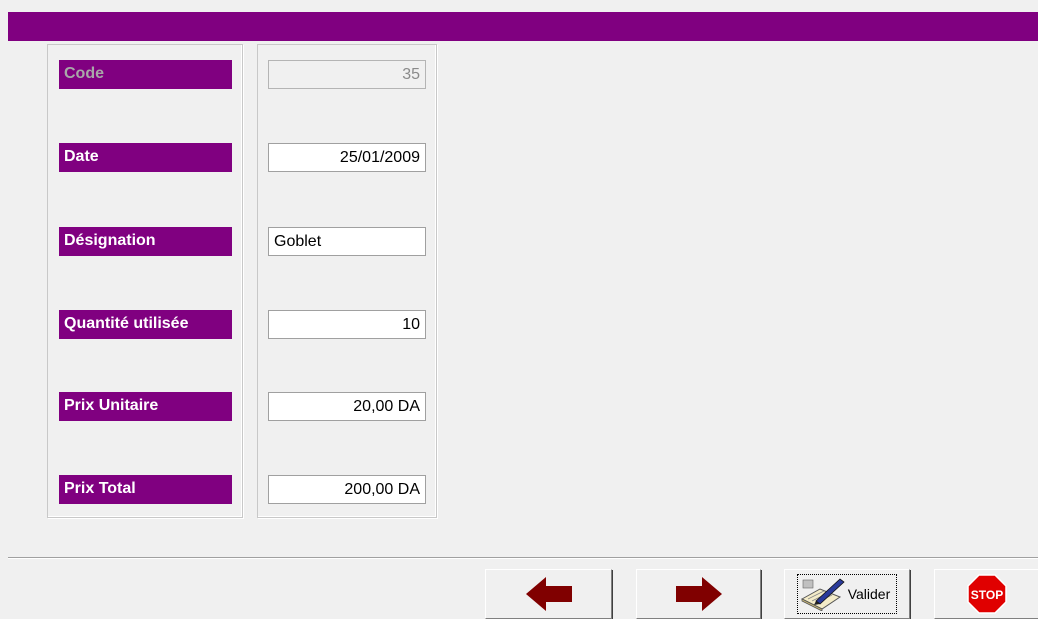 The width and height of the screenshot is (1038, 619). Describe the element at coordinates (145, 406) in the screenshot. I see `unit-price-label: Prix Unitaire` at that location.